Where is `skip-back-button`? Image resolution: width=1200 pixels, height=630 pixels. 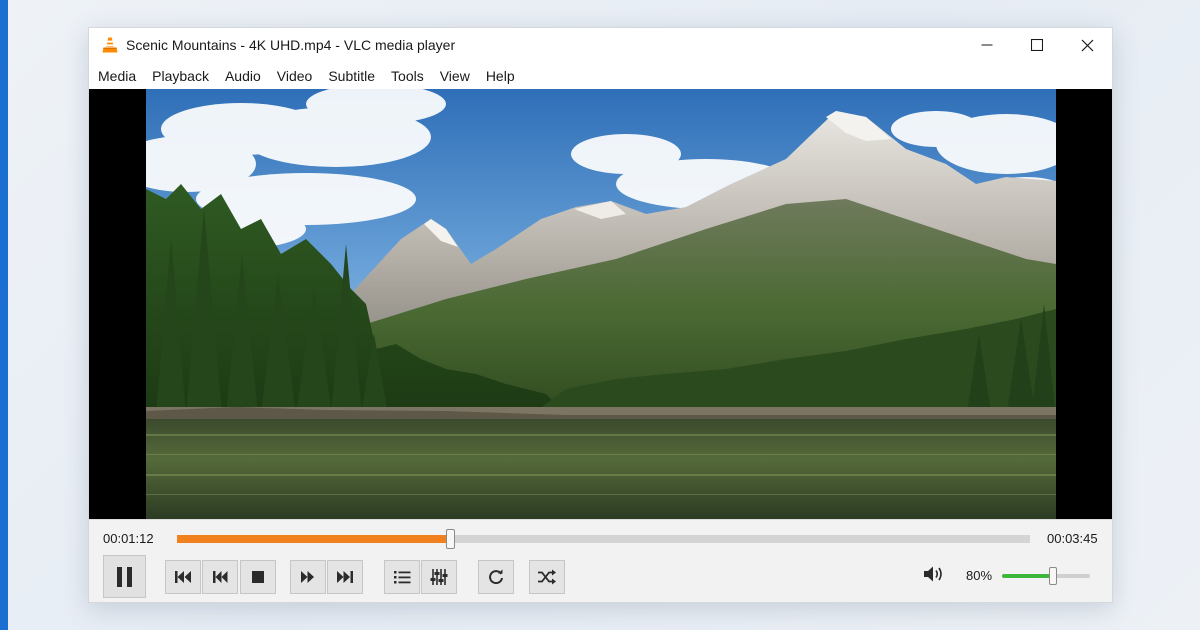 skip-back-button is located at coordinates (220, 577).